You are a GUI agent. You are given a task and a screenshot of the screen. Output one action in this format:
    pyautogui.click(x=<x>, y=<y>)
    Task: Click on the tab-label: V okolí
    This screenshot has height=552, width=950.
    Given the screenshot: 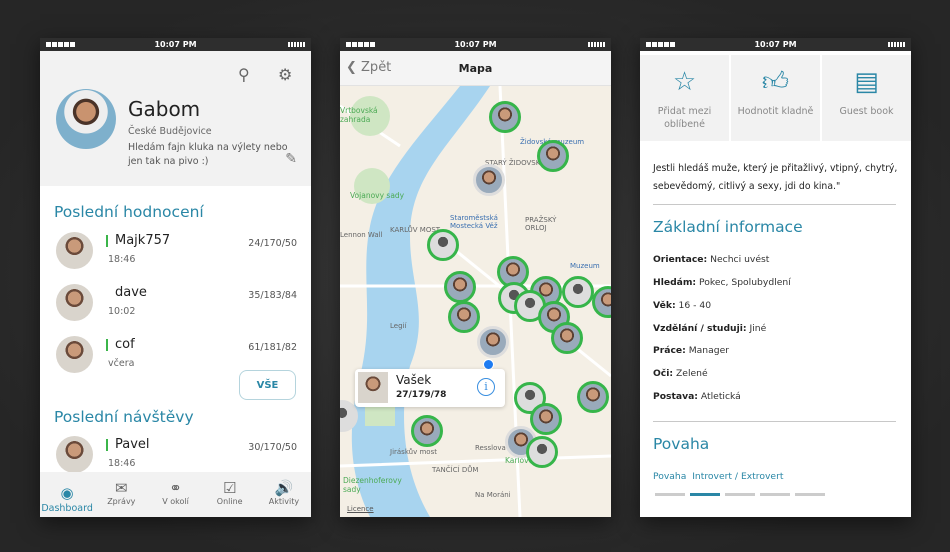 What is the action you would take?
    pyautogui.click(x=175, y=501)
    